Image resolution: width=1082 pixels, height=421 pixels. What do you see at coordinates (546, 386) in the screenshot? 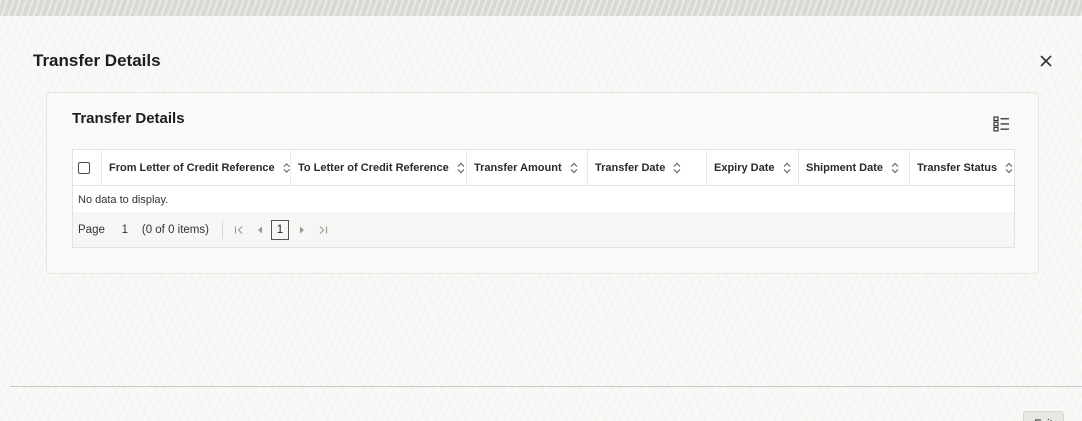
I see `footer-divider` at bounding box center [546, 386].